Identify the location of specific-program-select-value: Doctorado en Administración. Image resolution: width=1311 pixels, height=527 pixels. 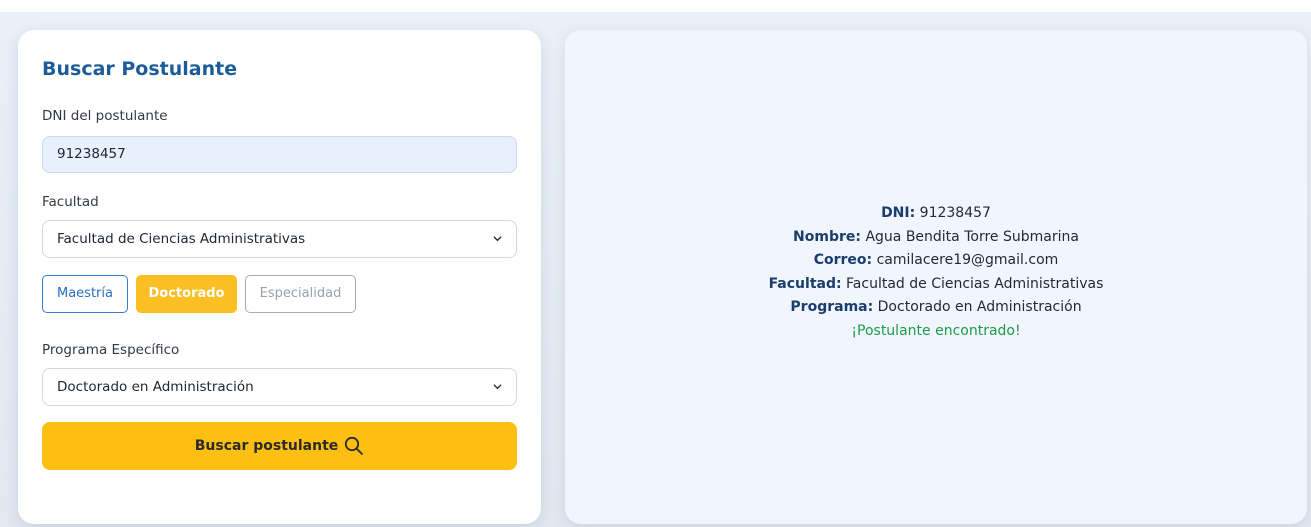
(155, 387).